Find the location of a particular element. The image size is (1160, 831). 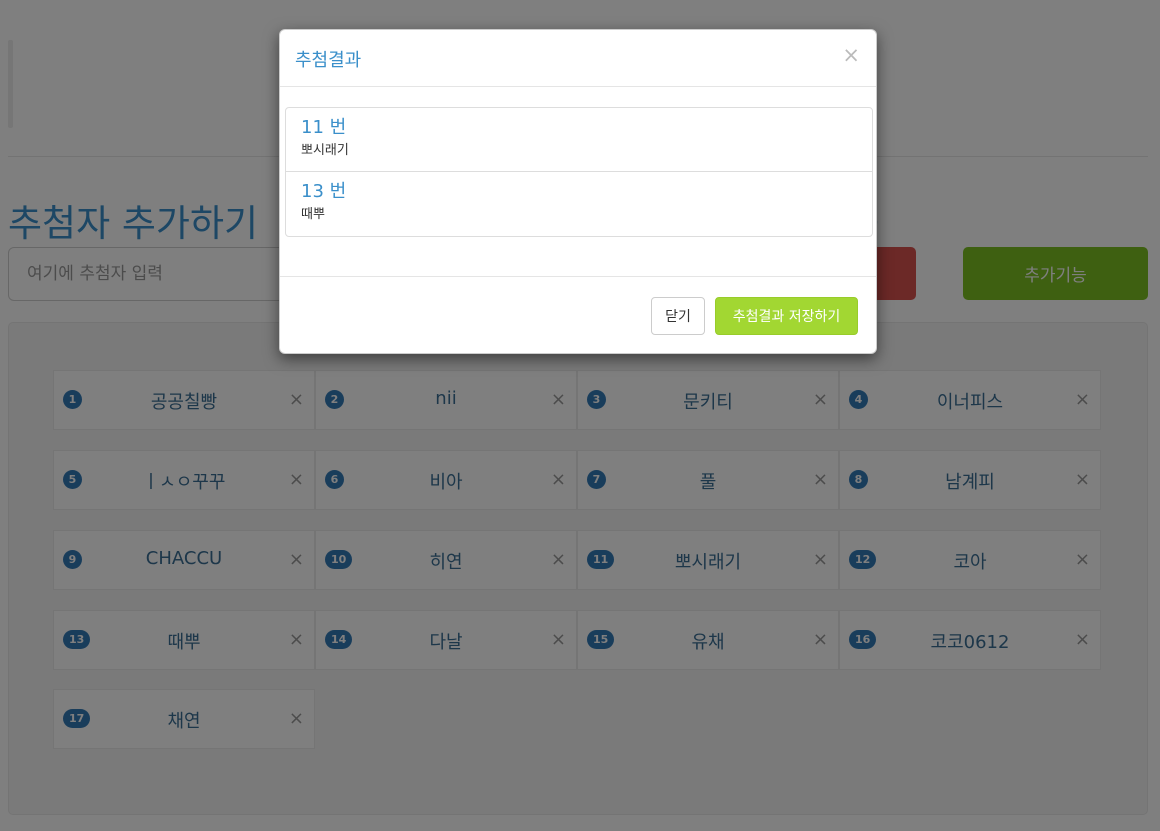

modal-title: 추첨결과 is located at coordinates (328, 60).